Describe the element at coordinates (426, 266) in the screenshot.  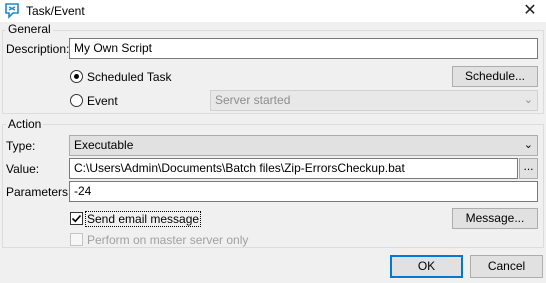
I see `ok-button: OK` at that location.